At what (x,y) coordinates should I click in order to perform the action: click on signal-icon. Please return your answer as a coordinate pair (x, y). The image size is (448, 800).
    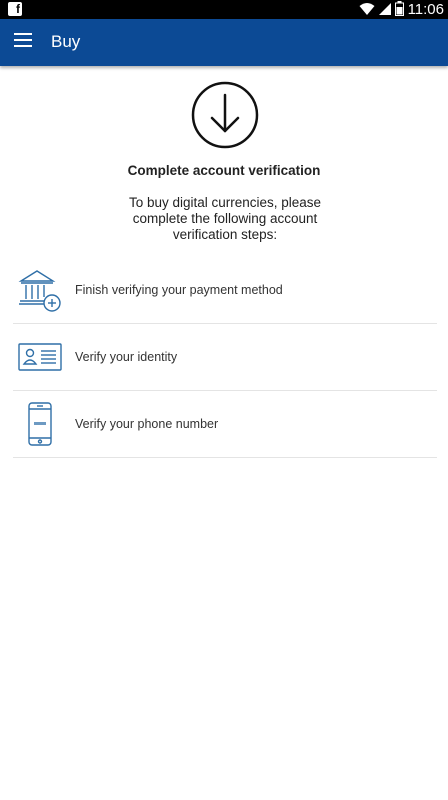
    Looking at the image, I should click on (385, 8).